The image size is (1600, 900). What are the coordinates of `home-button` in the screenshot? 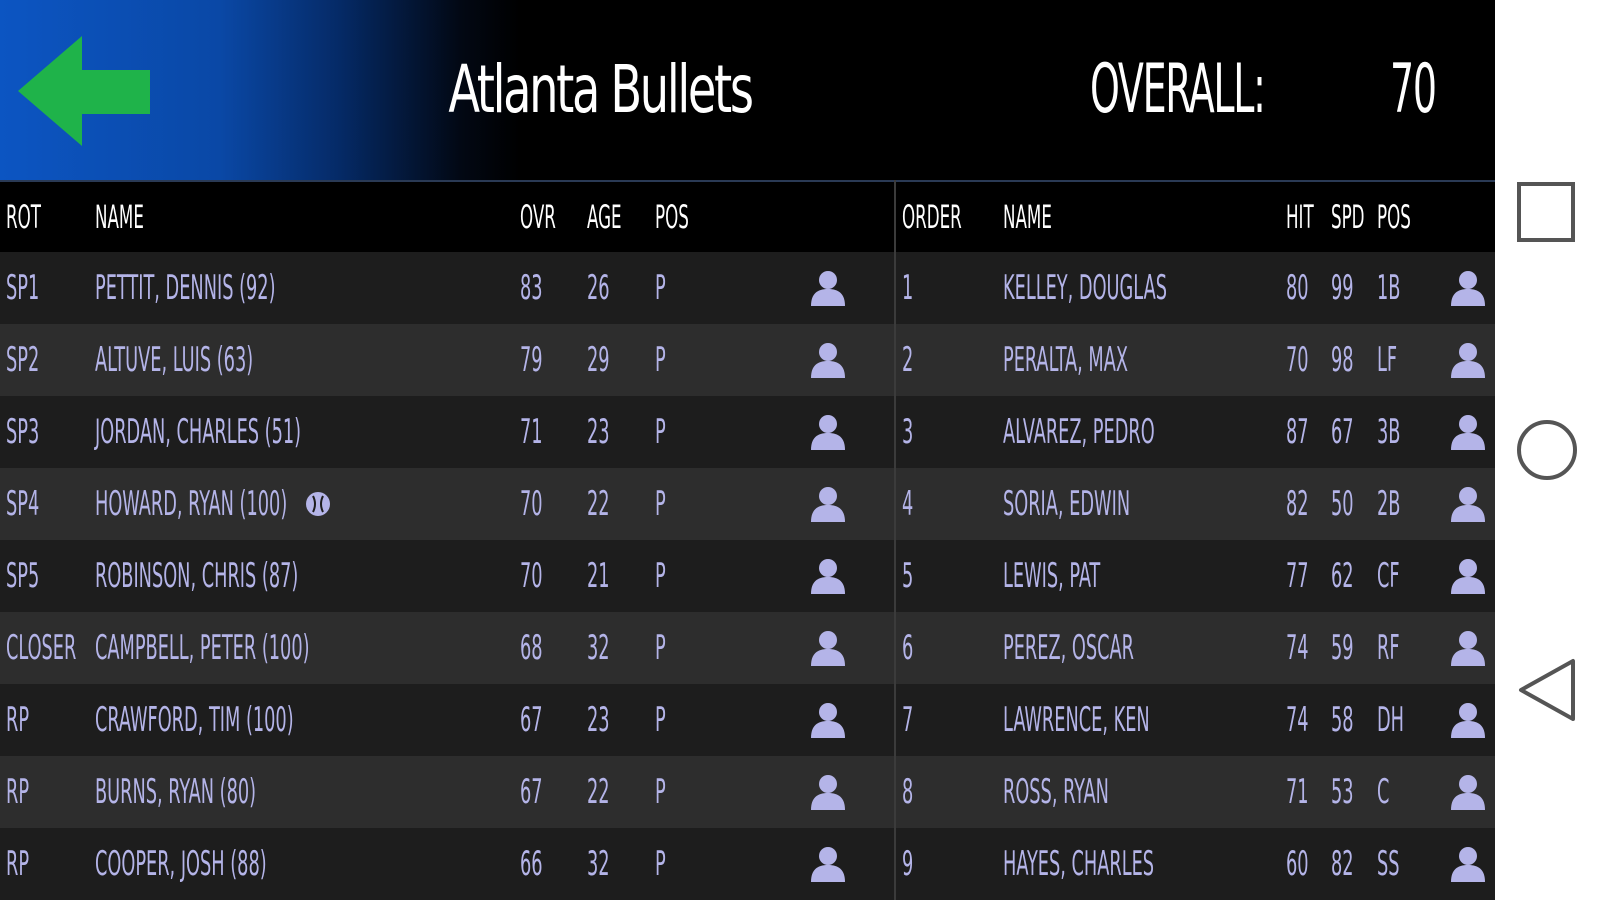 It's located at (1547, 450).